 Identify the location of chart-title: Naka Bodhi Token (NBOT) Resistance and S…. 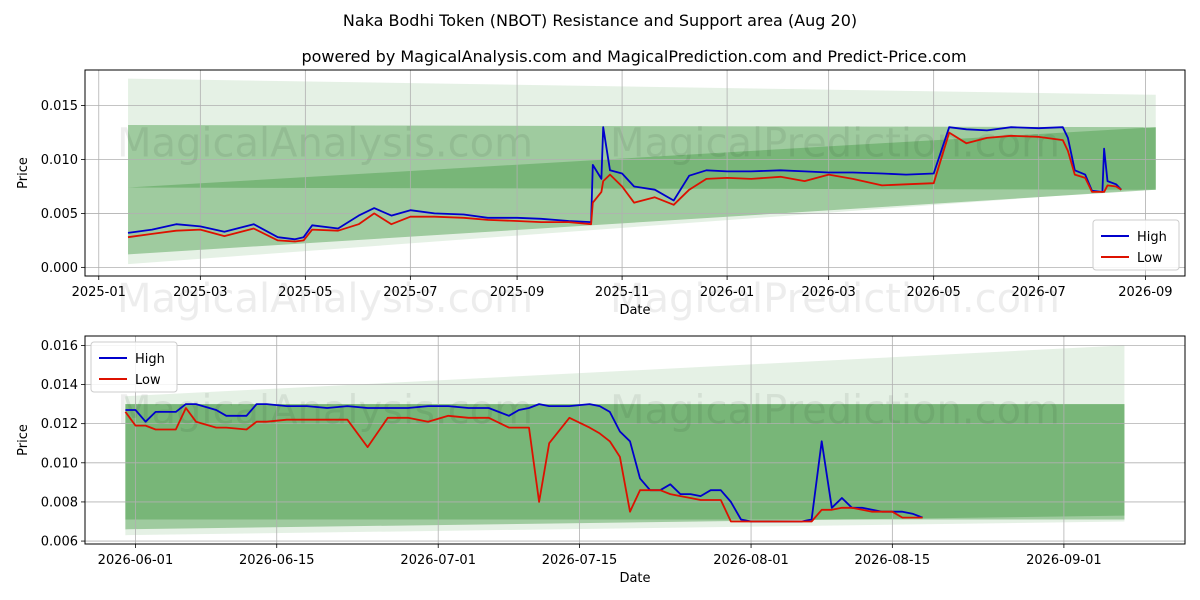
(600, 20).